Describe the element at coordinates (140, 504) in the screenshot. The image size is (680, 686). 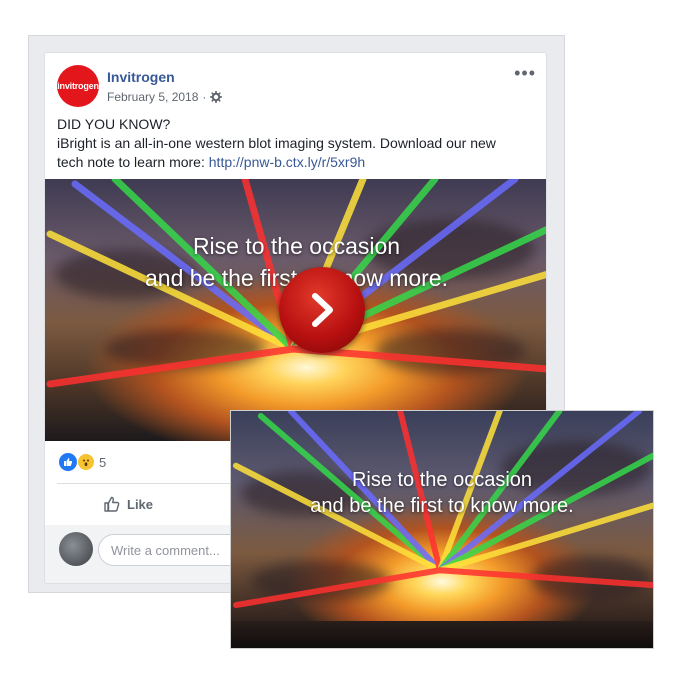
I see `like-label: Like` at that location.